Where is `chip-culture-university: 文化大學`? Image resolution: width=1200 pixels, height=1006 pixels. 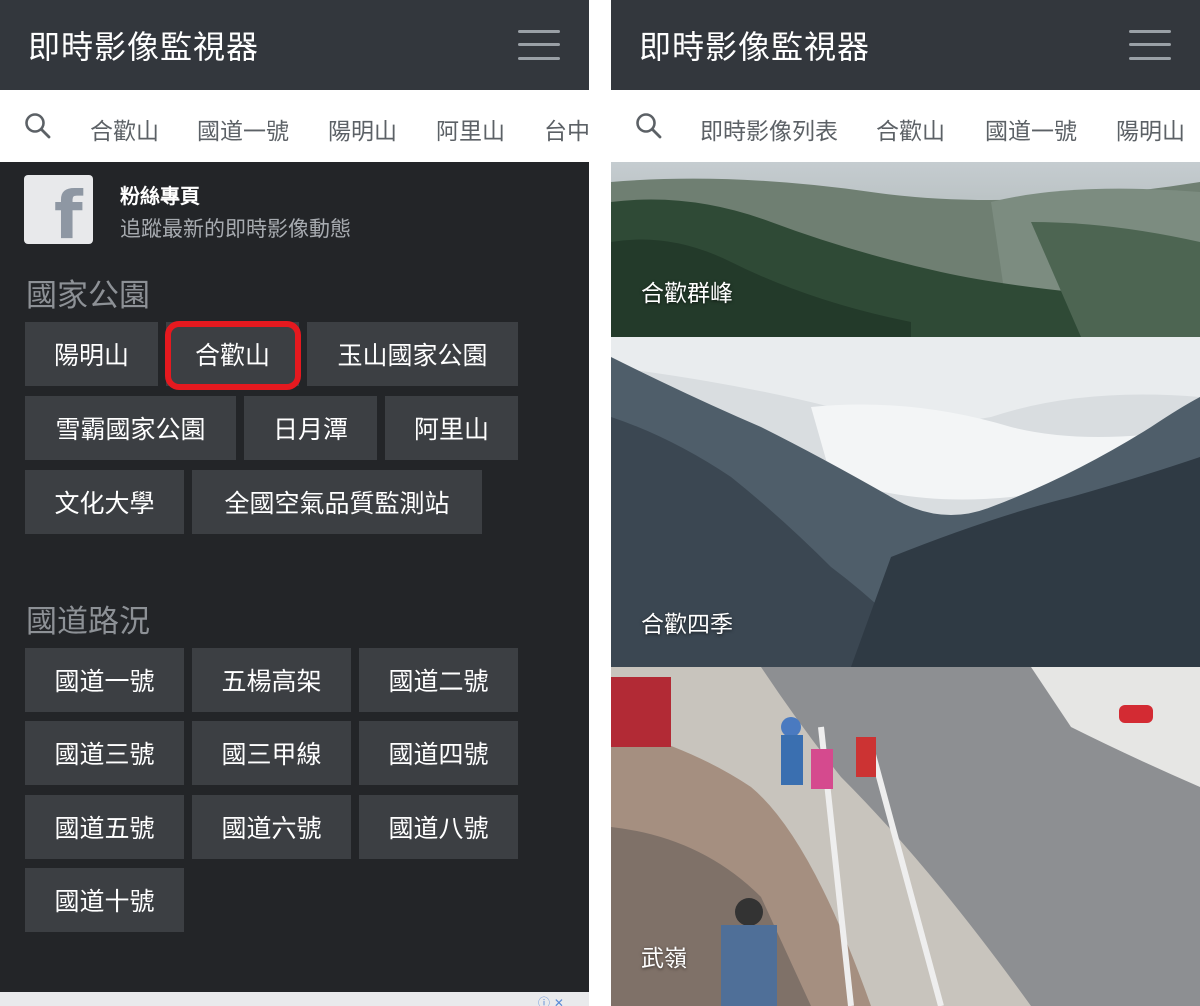 chip-culture-university: 文化大學 is located at coordinates (104, 502).